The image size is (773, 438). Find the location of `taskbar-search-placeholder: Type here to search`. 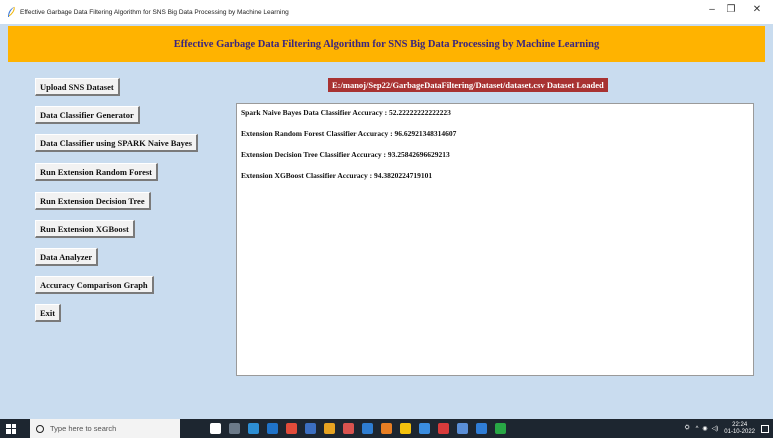

taskbar-search-placeholder: Type here to search is located at coordinates (83, 428).